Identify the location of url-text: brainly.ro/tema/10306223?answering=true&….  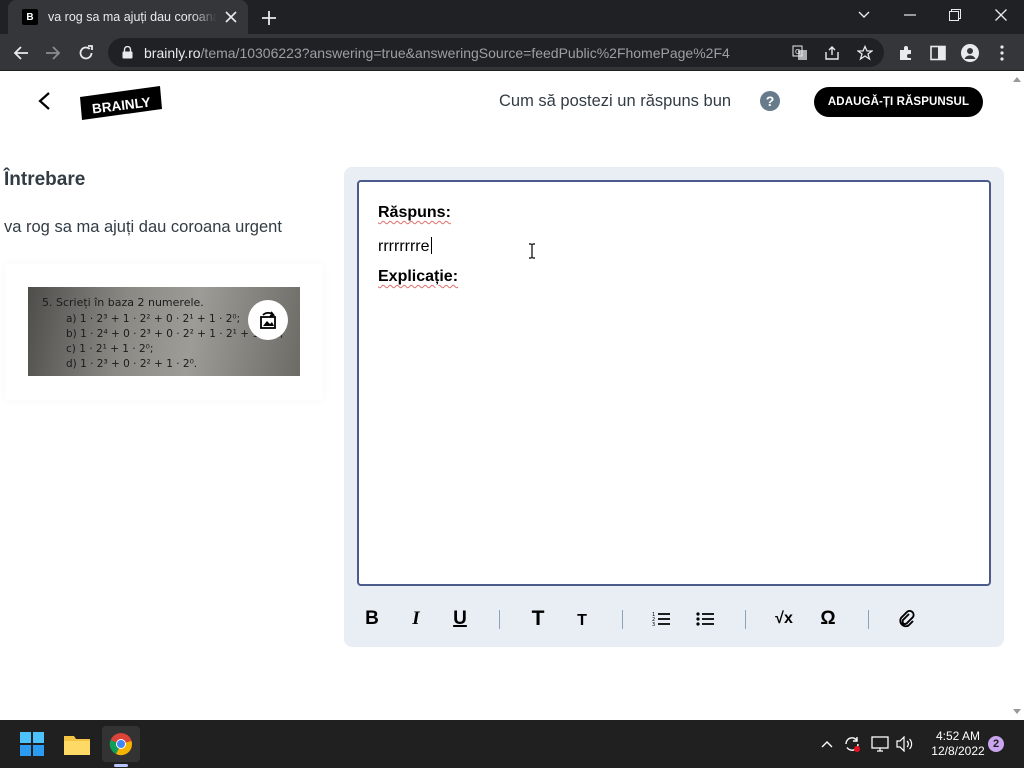
(444, 53).